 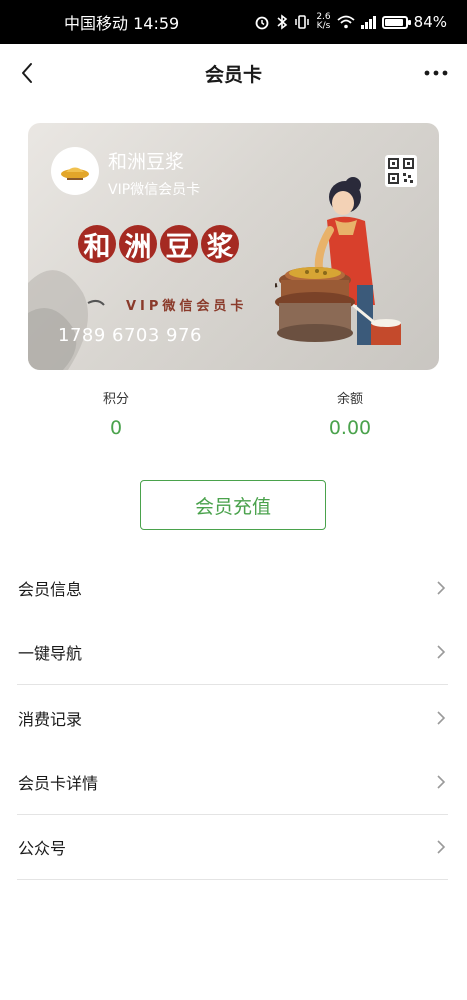 What do you see at coordinates (187, 306) in the screenshot?
I see `card-subtitle: VIP微信会员卡` at bounding box center [187, 306].